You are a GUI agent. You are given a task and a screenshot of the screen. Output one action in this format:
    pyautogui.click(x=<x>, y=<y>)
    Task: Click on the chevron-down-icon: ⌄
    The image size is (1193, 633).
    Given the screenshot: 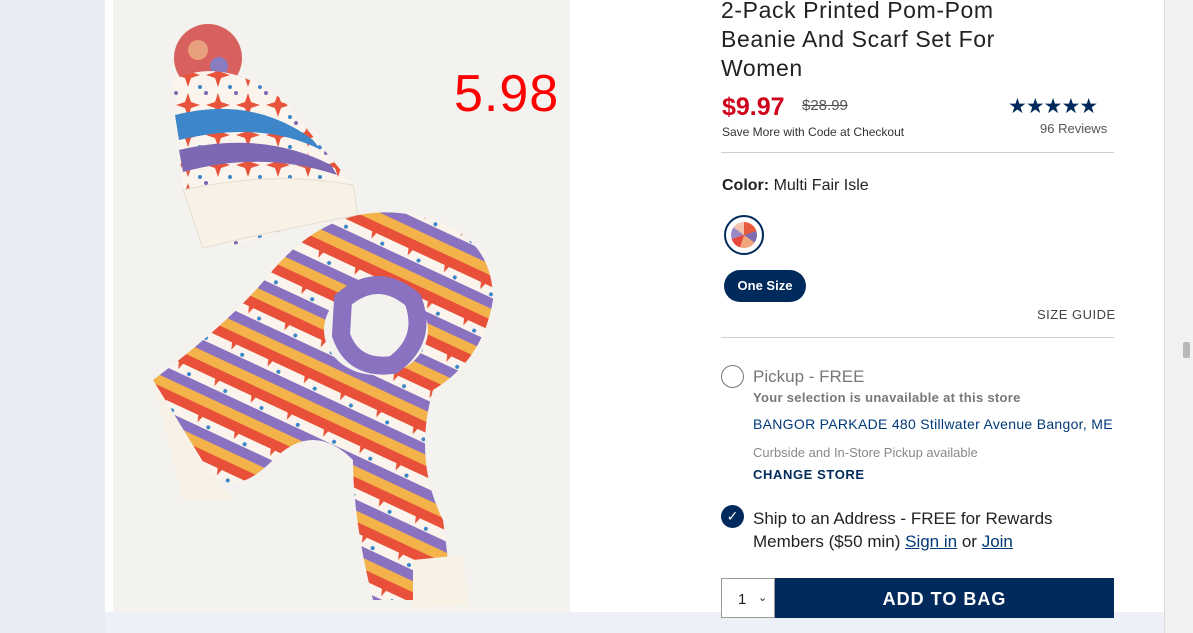 What is the action you would take?
    pyautogui.click(x=763, y=598)
    